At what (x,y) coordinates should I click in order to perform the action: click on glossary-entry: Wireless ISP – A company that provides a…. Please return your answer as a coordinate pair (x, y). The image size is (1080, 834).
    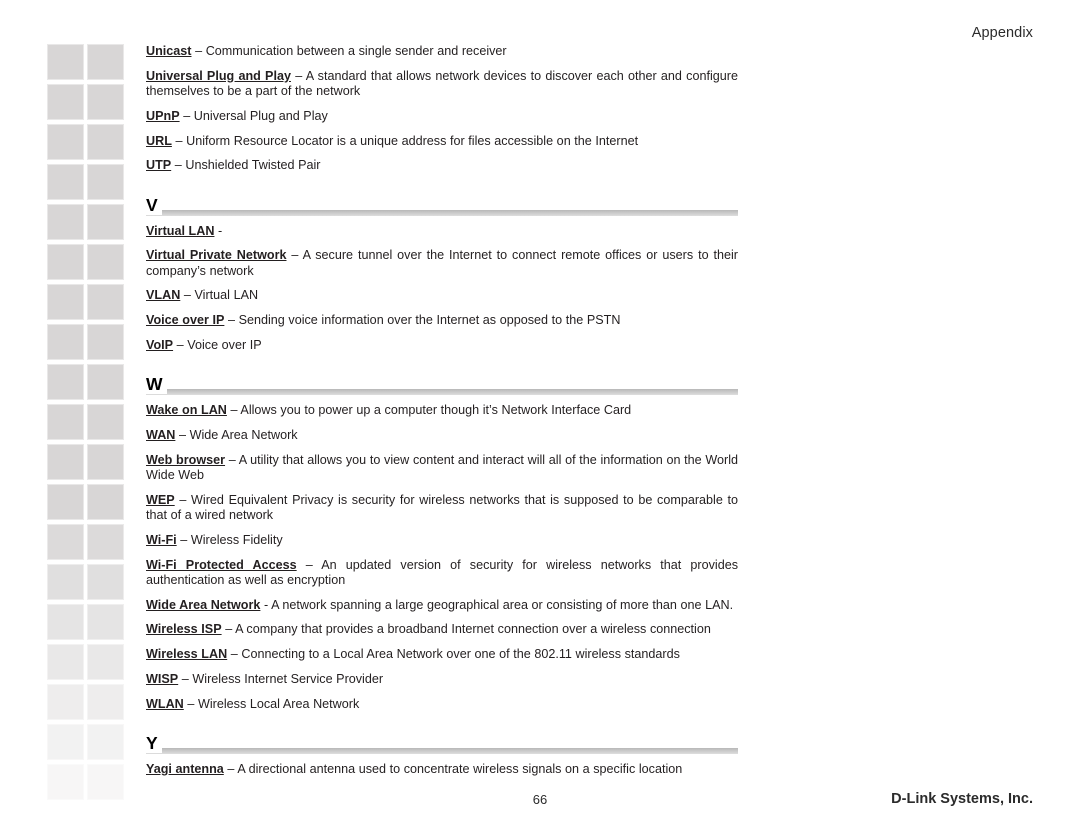
    Looking at the image, I should click on (428, 629).